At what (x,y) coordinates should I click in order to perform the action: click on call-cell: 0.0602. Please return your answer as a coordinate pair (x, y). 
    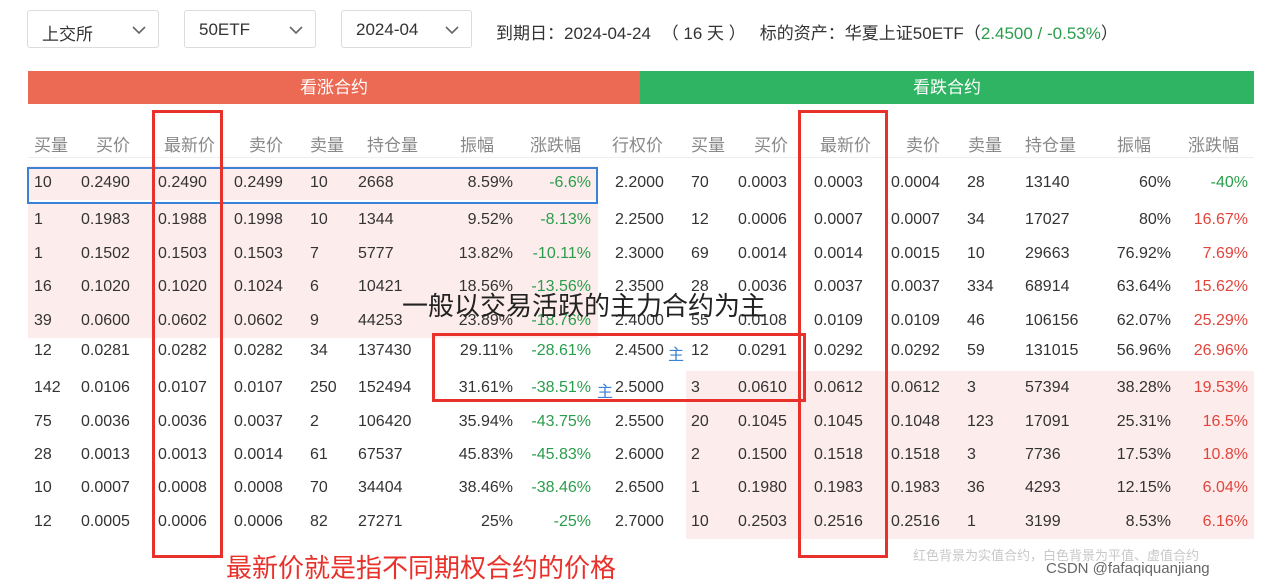
    Looking at the image, I should click on (258, 320).